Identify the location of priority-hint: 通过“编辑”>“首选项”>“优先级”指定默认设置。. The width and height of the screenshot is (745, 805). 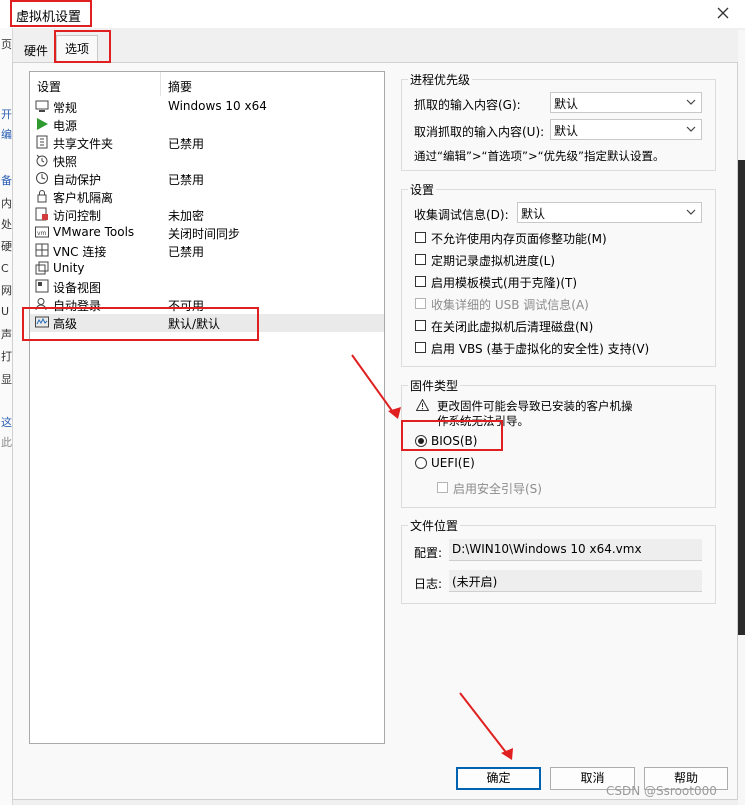
(539, 156).